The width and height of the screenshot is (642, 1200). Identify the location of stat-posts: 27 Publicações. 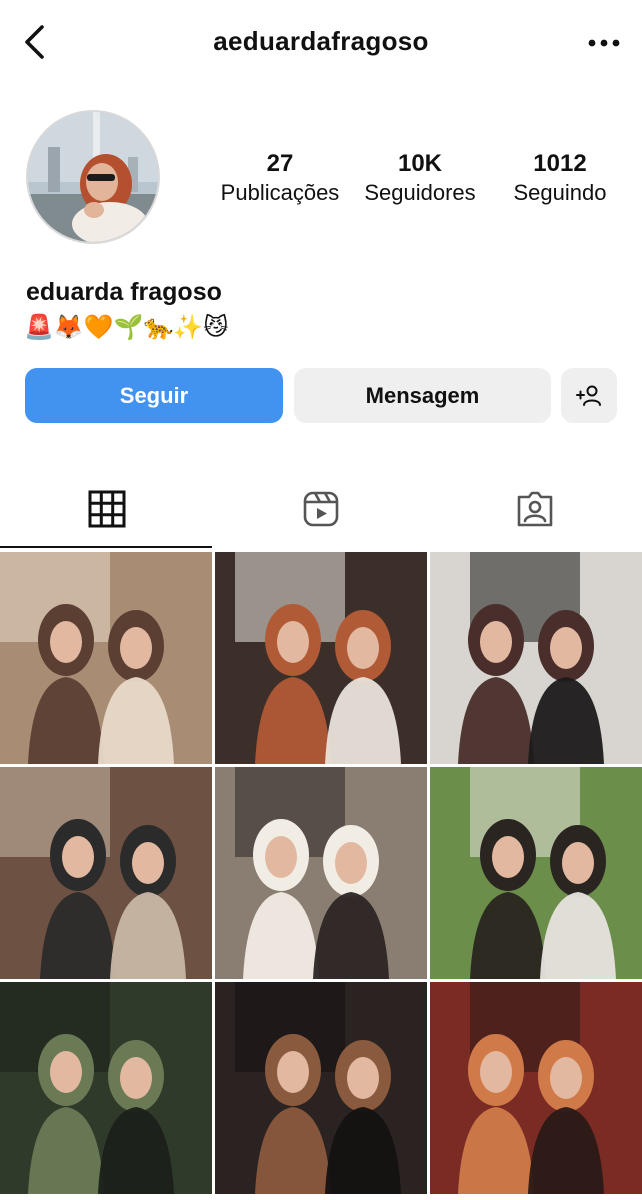
(280, 182).